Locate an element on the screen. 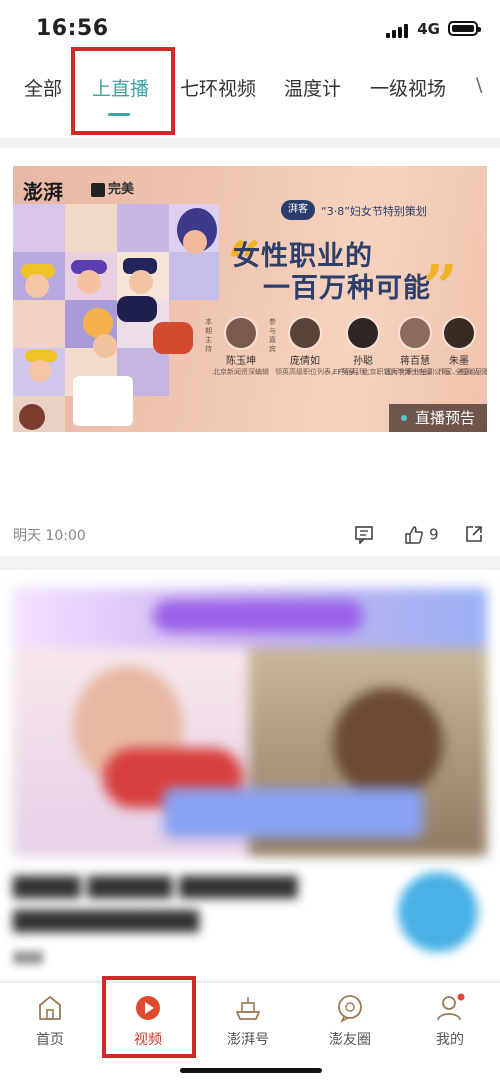 This screenshot has width=500, height=1083. talk-badge: 湃客 is located at coordinates (298, 210).